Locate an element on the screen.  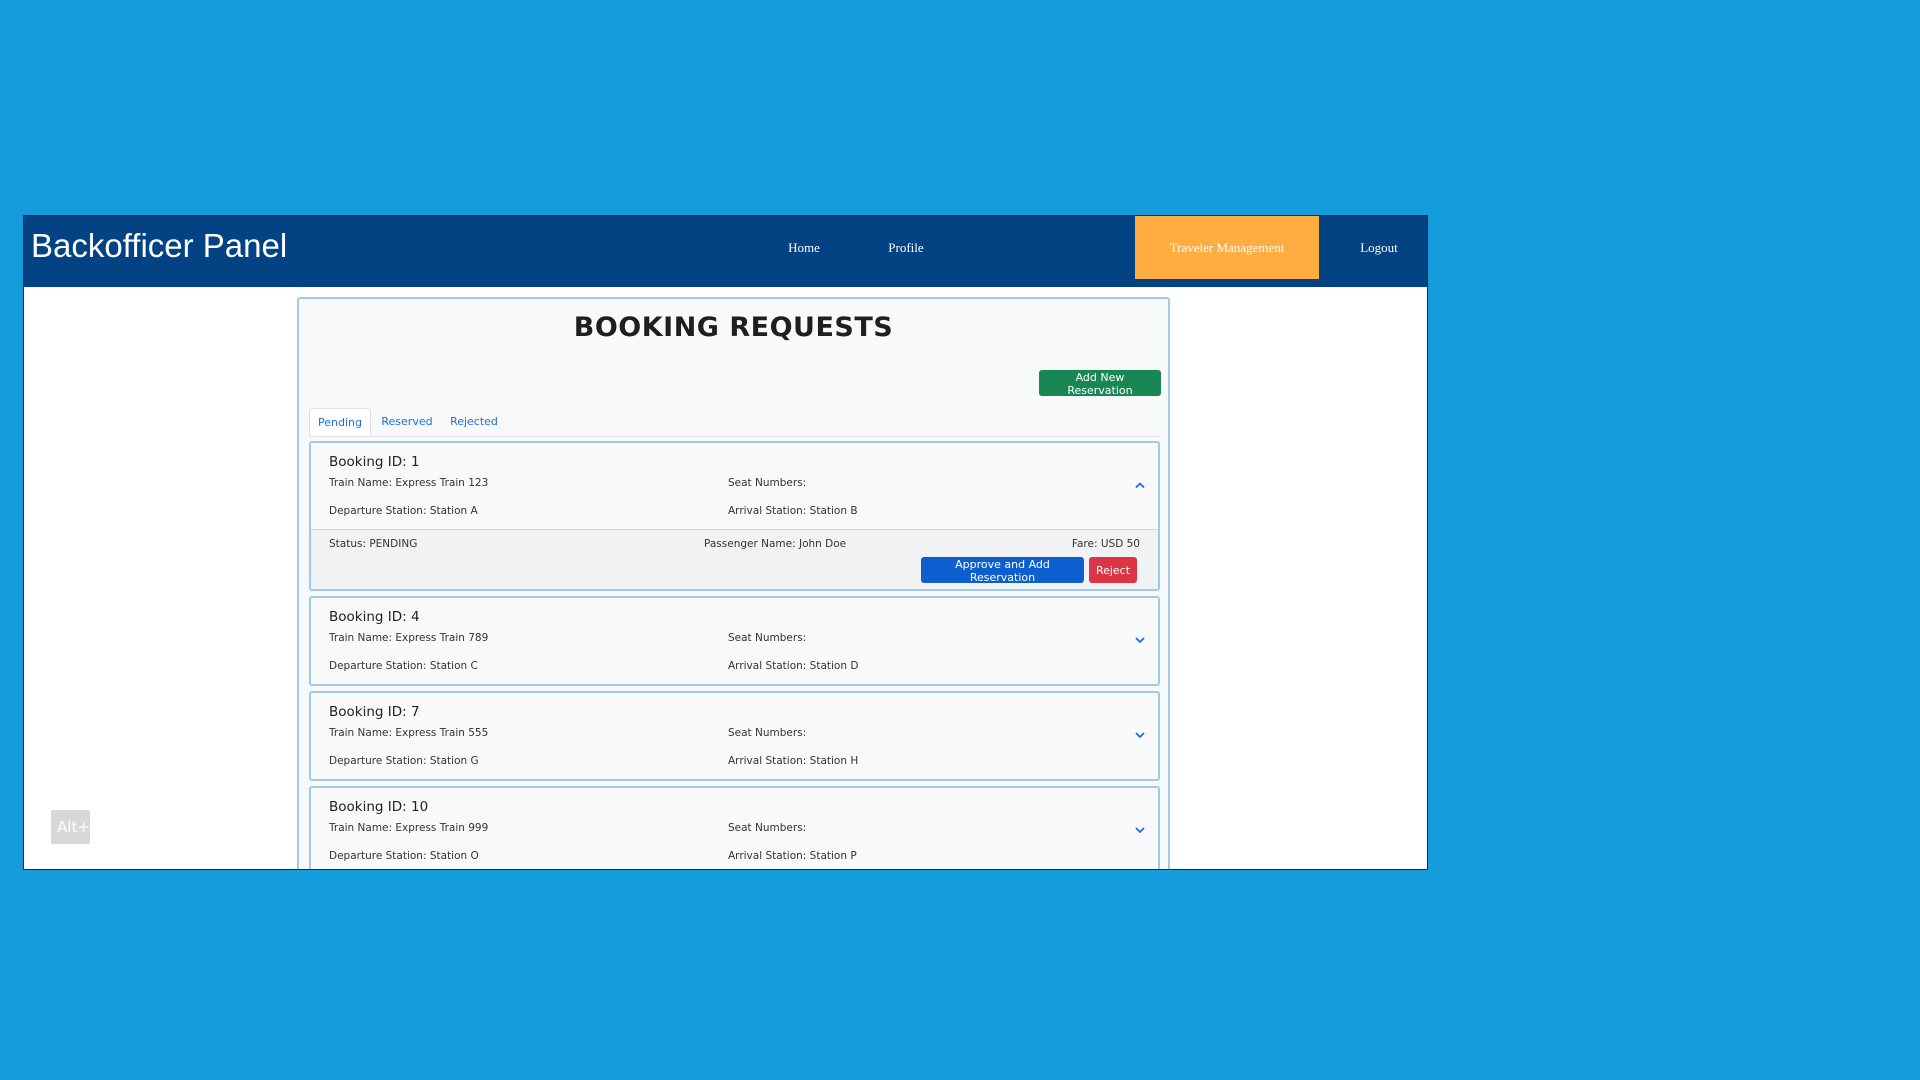
arrival-station: Arrival Station: Station B is located at coordinates (793, 511).